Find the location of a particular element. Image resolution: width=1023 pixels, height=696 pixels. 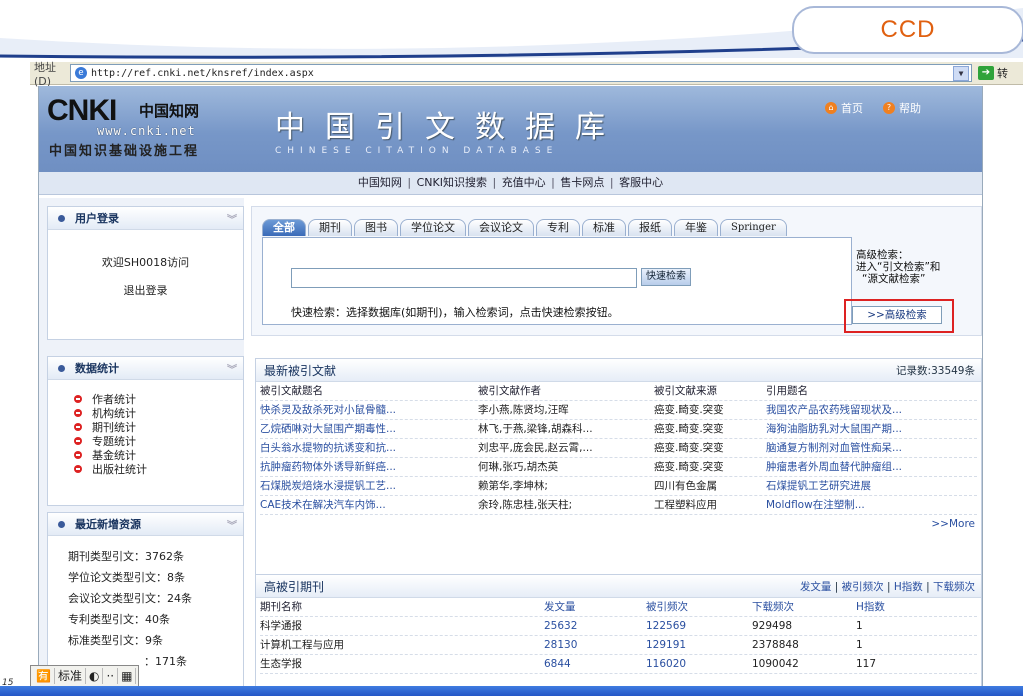

nav-item-service: 客服中心 is located at coordinates (641, 182).